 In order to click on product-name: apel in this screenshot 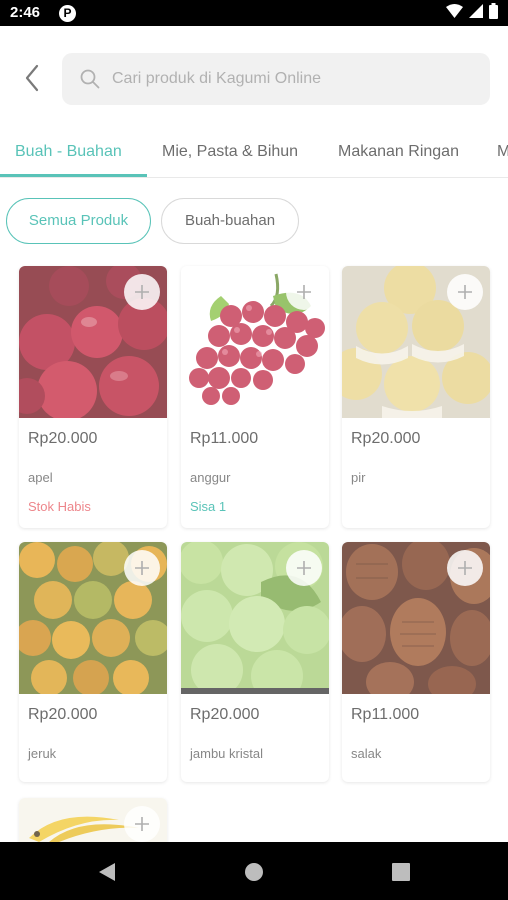, I will do `click(40, 477)`.